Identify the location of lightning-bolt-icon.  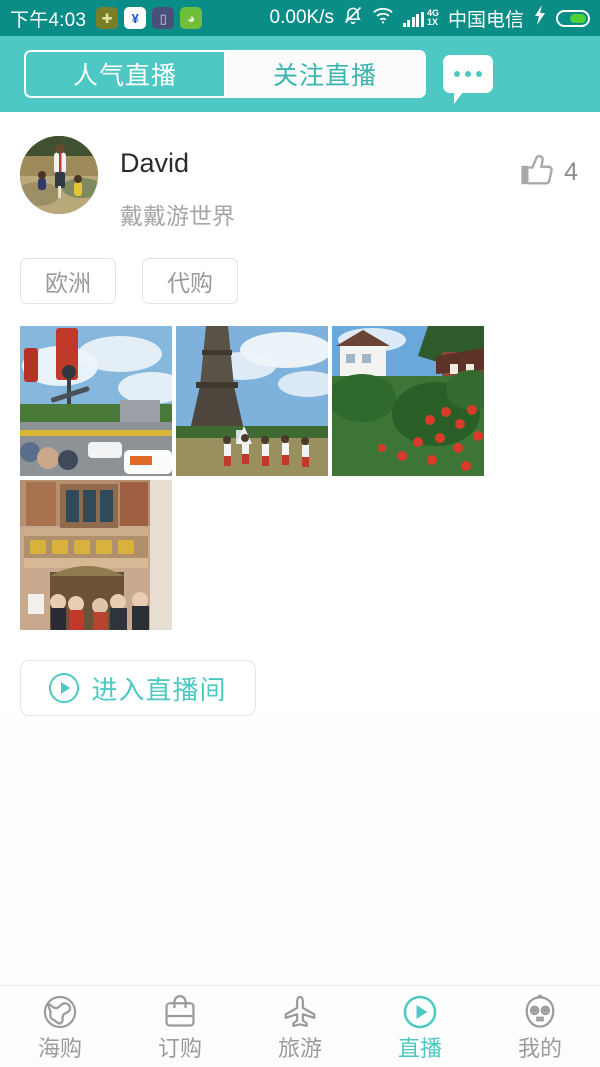
(540, 18).